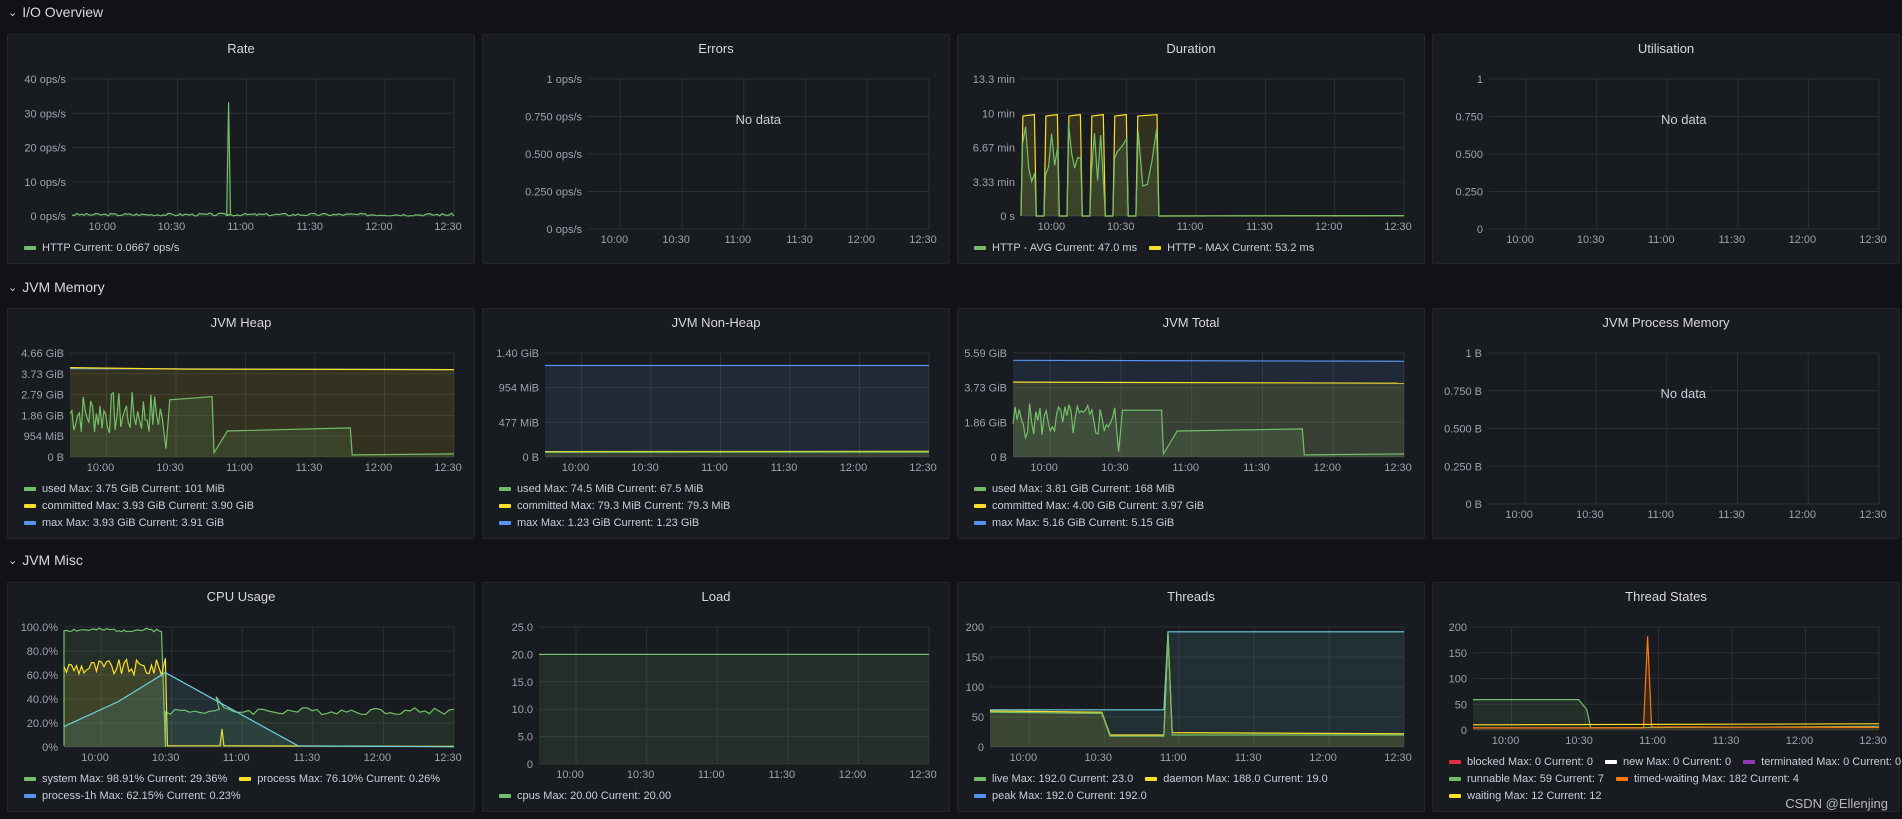 The width and height of the screenshot is (1902, 819). I want to click on legend-item: HTTP Current: 0.0667 ops/s, so click(101, 248).